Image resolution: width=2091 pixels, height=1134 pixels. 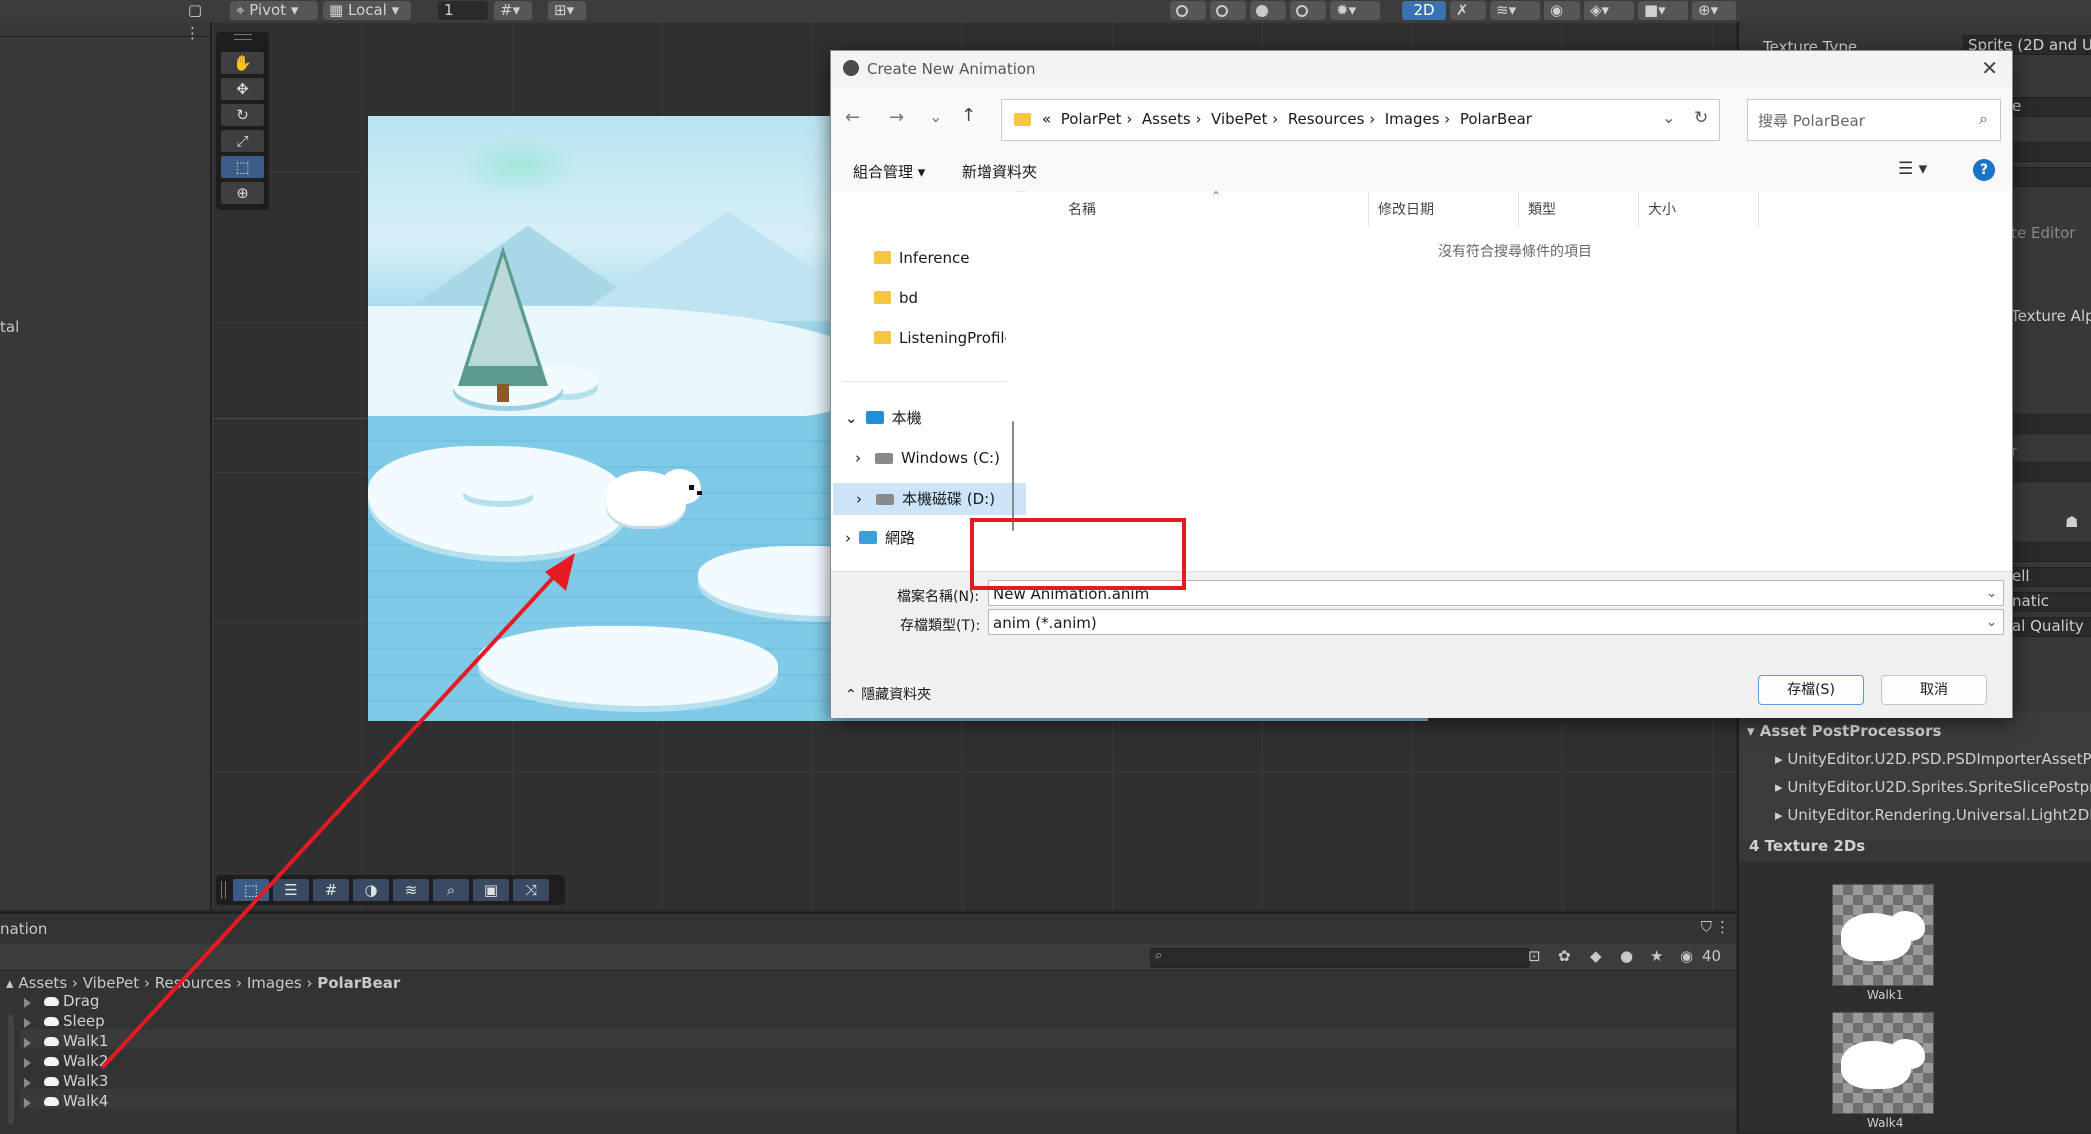 What do you see at coordinates (331, 819) in the screenshot?
I see `annotation-arrow-line` at bounding box center [331, 819].